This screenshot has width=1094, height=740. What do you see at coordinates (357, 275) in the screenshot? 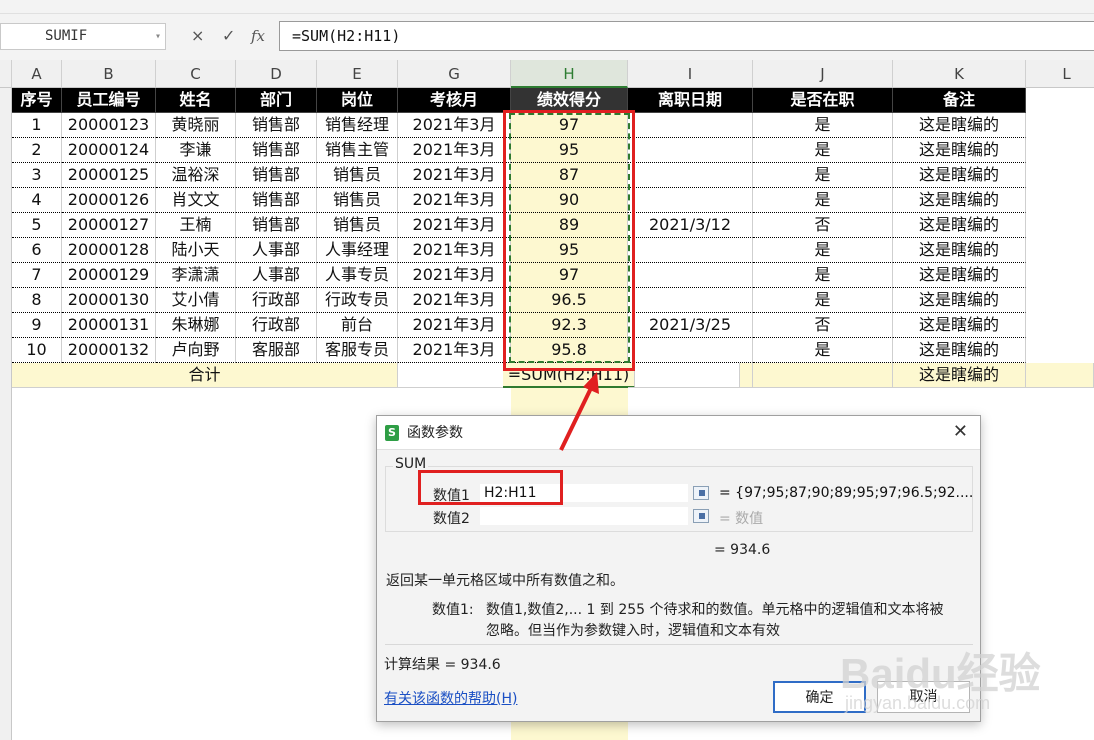
I see `table-cell: 人事专员` at bounding box center [357, 275].